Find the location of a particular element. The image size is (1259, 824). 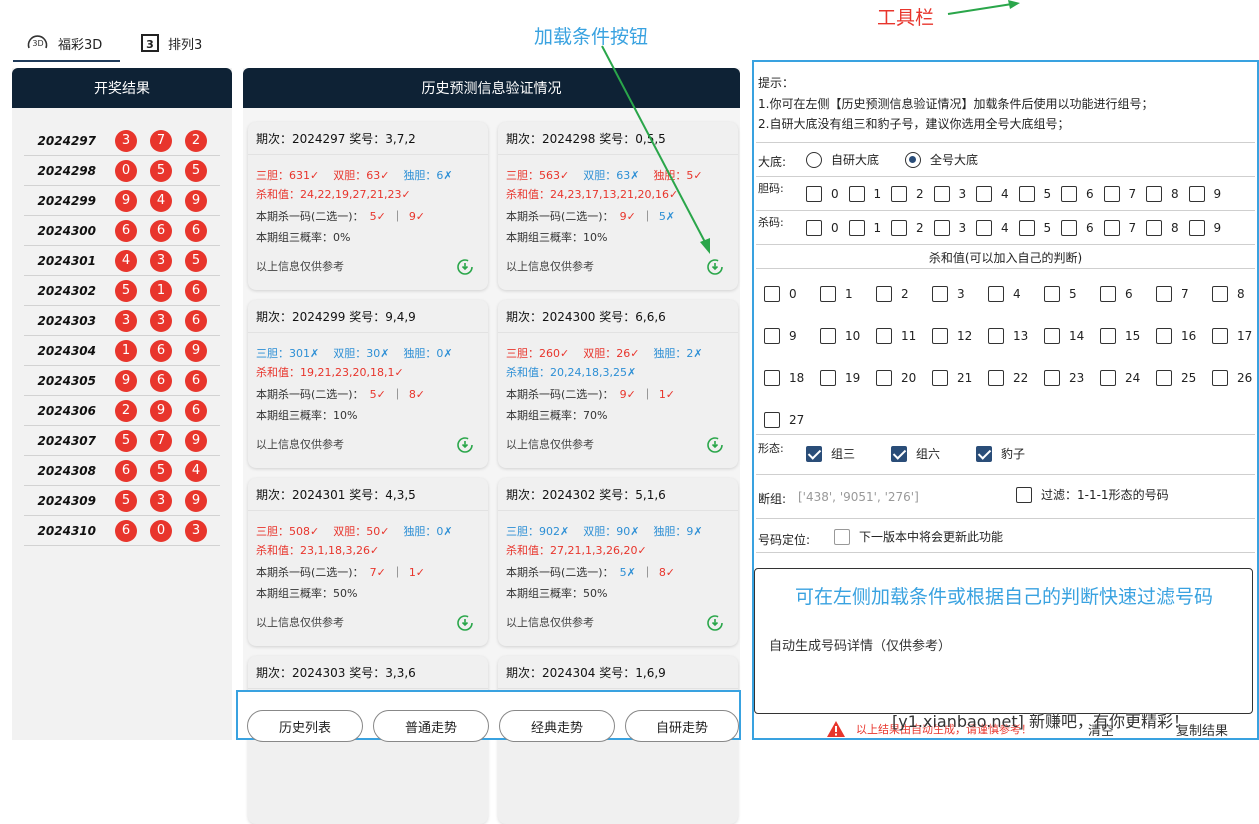

watermark: [y1.xianbao.net] 新赚吧，有你更精彩！ is located at coordinates (1040, 721).